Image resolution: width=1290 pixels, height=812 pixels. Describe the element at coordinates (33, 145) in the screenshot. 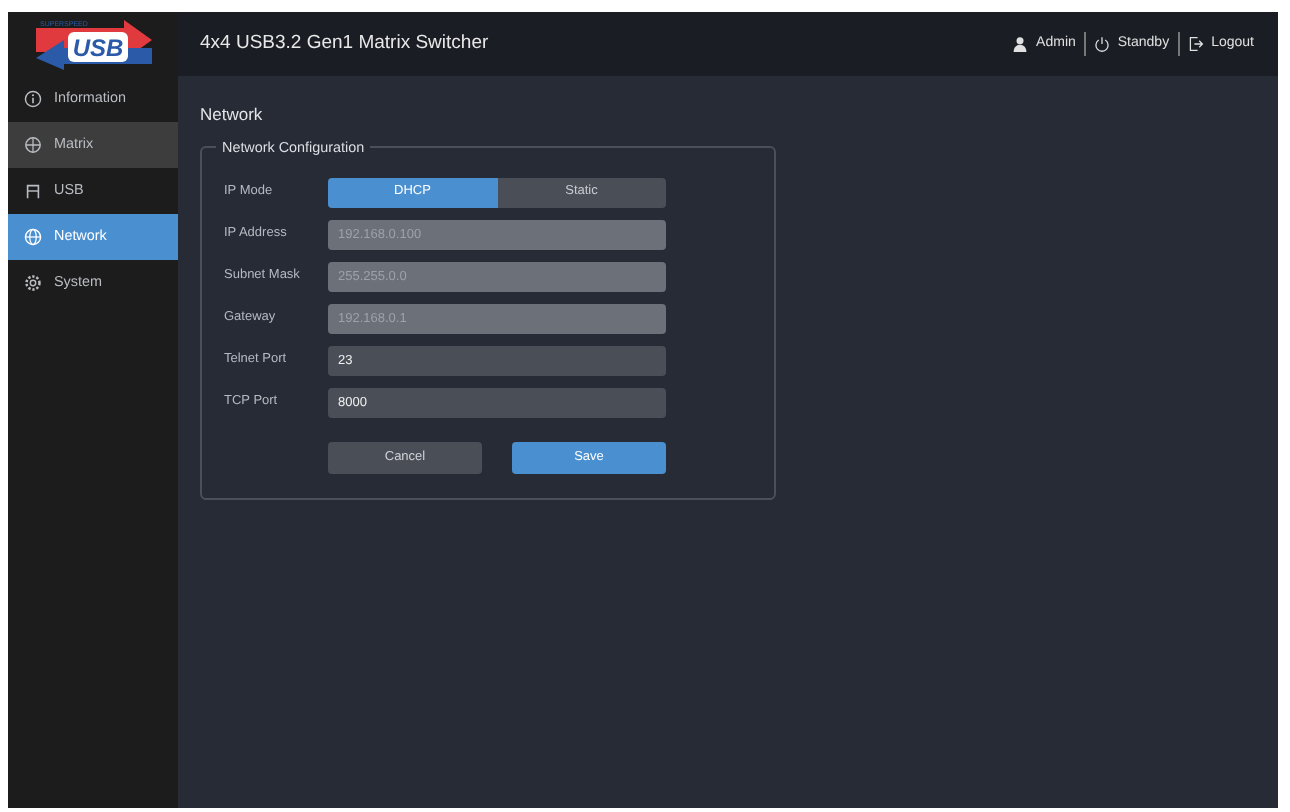

I see `grid-icon` at that location.